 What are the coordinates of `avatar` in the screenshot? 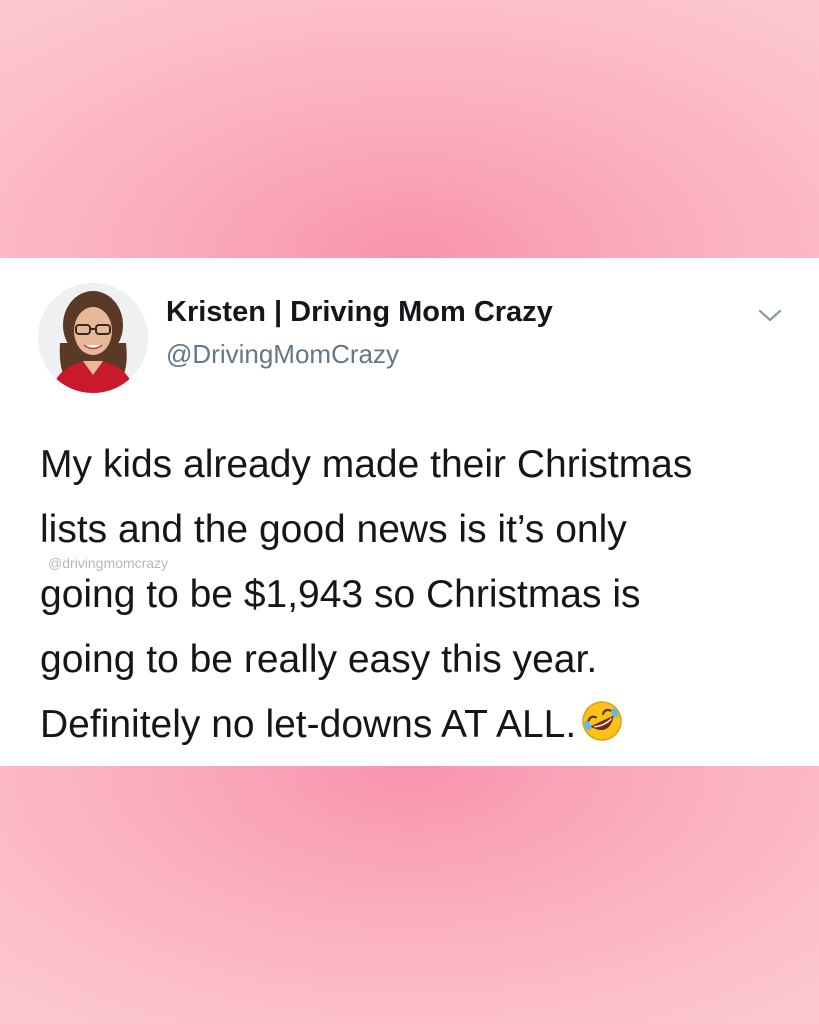 It's located at (93, 338).